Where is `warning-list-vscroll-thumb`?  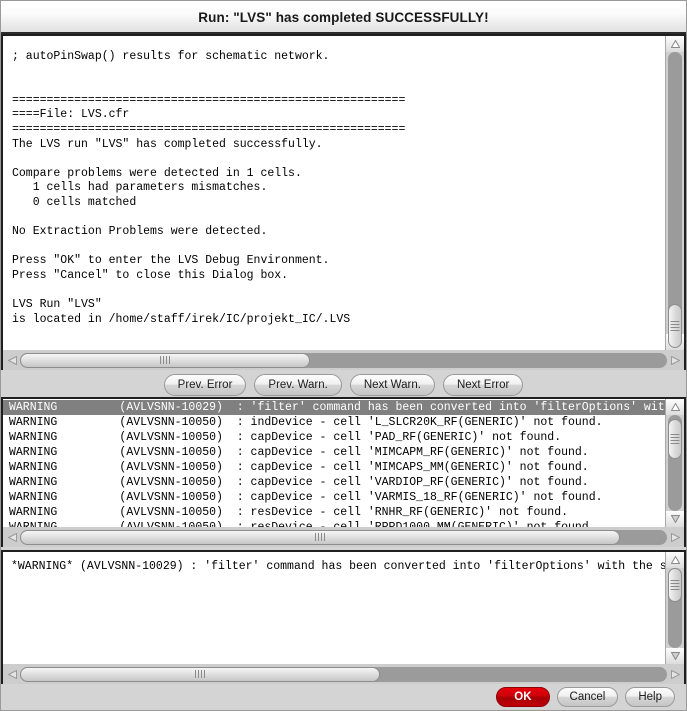
warning-list-vscroll-thumb is located at coordinates (675, 439).